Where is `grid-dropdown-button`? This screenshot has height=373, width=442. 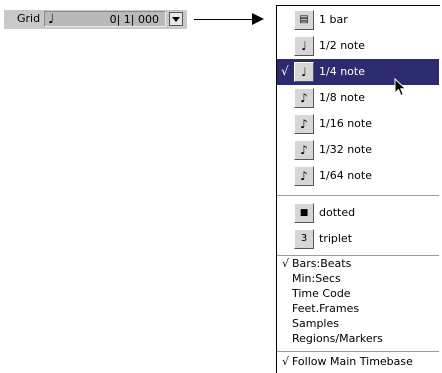 grid-dropdown-button is located at coordinates (176, 19).